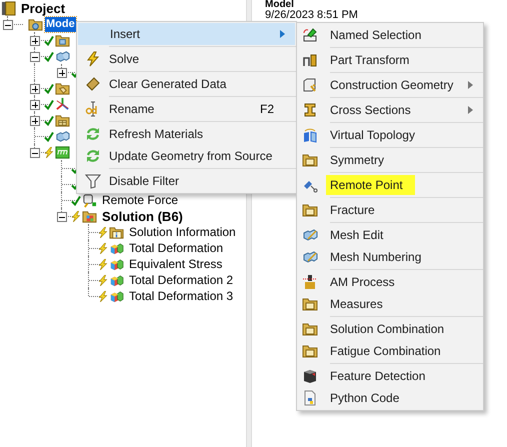 This screenshot has height=447, width=507. I want to click on lightning-icon, so click(93, 59).